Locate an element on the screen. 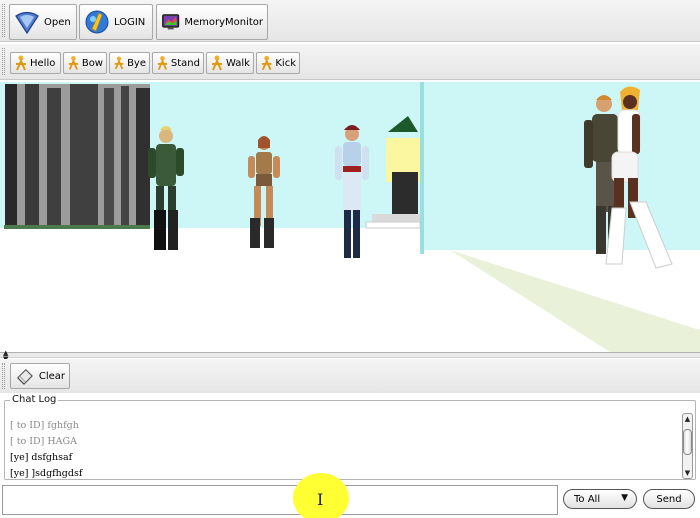 This screenshot has height=518, width=700. memory-monitor-button: MemoryMonitor is located at coordinates (212, 22).